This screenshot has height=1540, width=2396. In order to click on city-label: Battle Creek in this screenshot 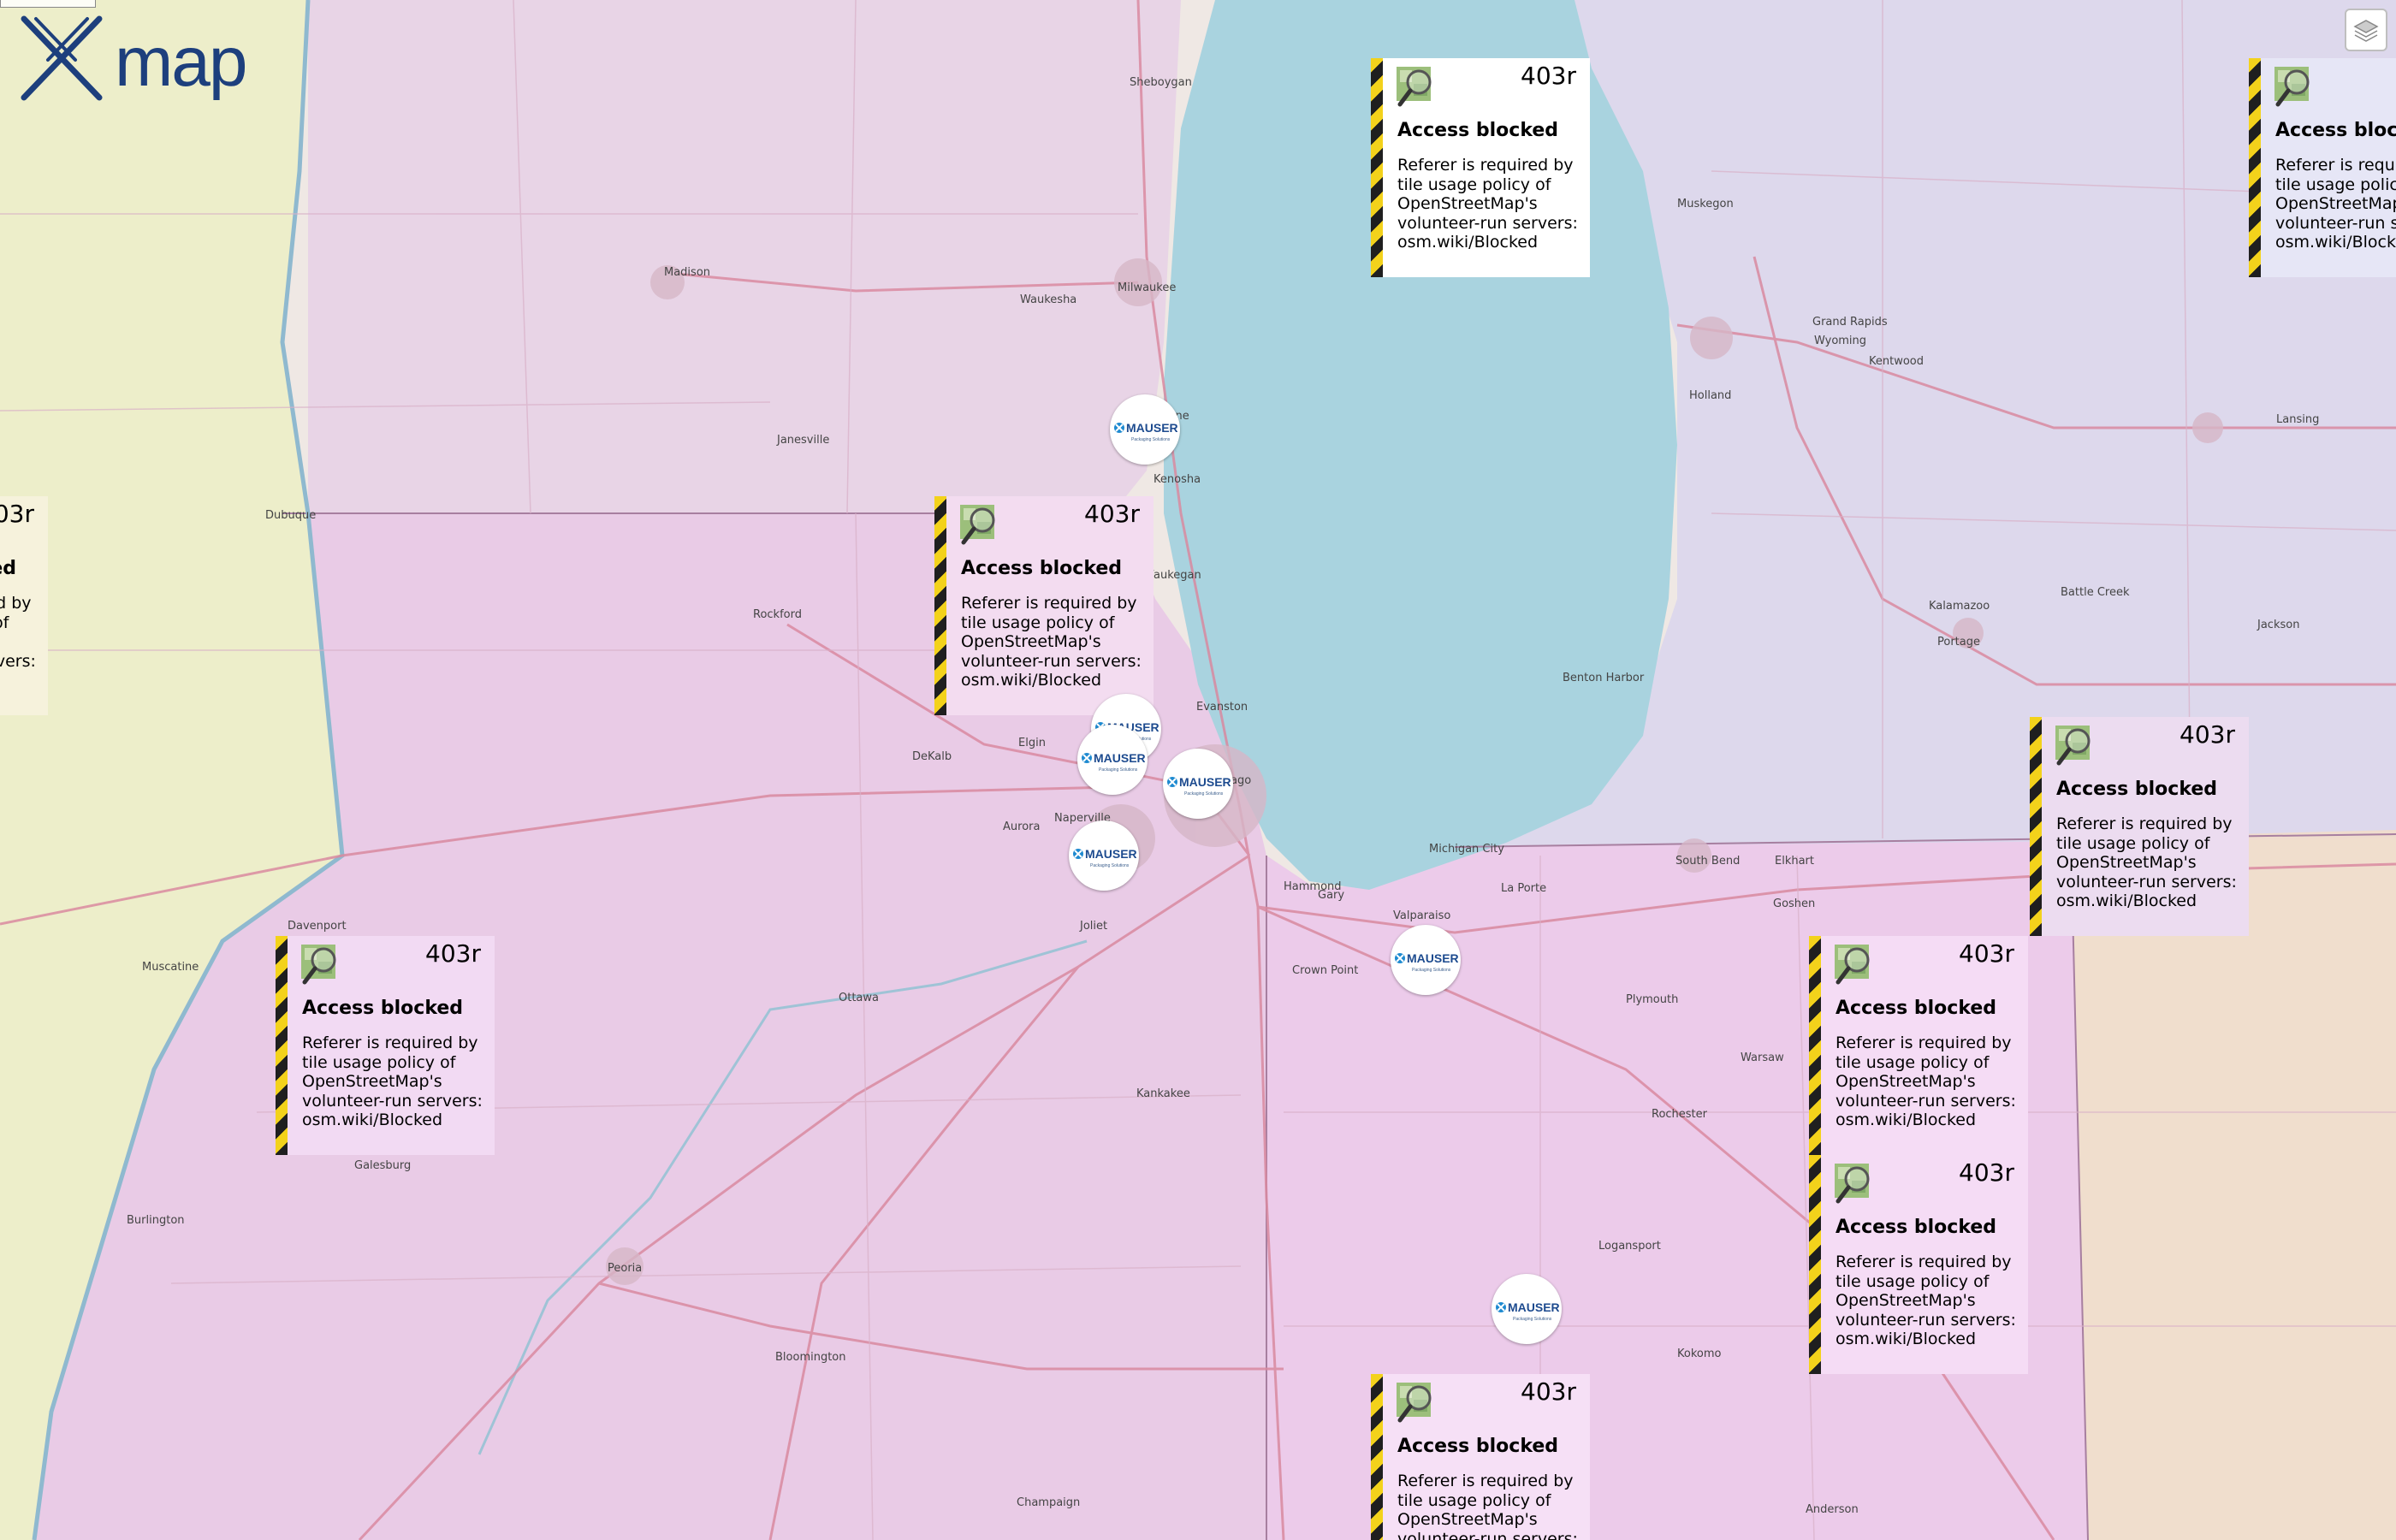, I will do `click(2096, 592)`.